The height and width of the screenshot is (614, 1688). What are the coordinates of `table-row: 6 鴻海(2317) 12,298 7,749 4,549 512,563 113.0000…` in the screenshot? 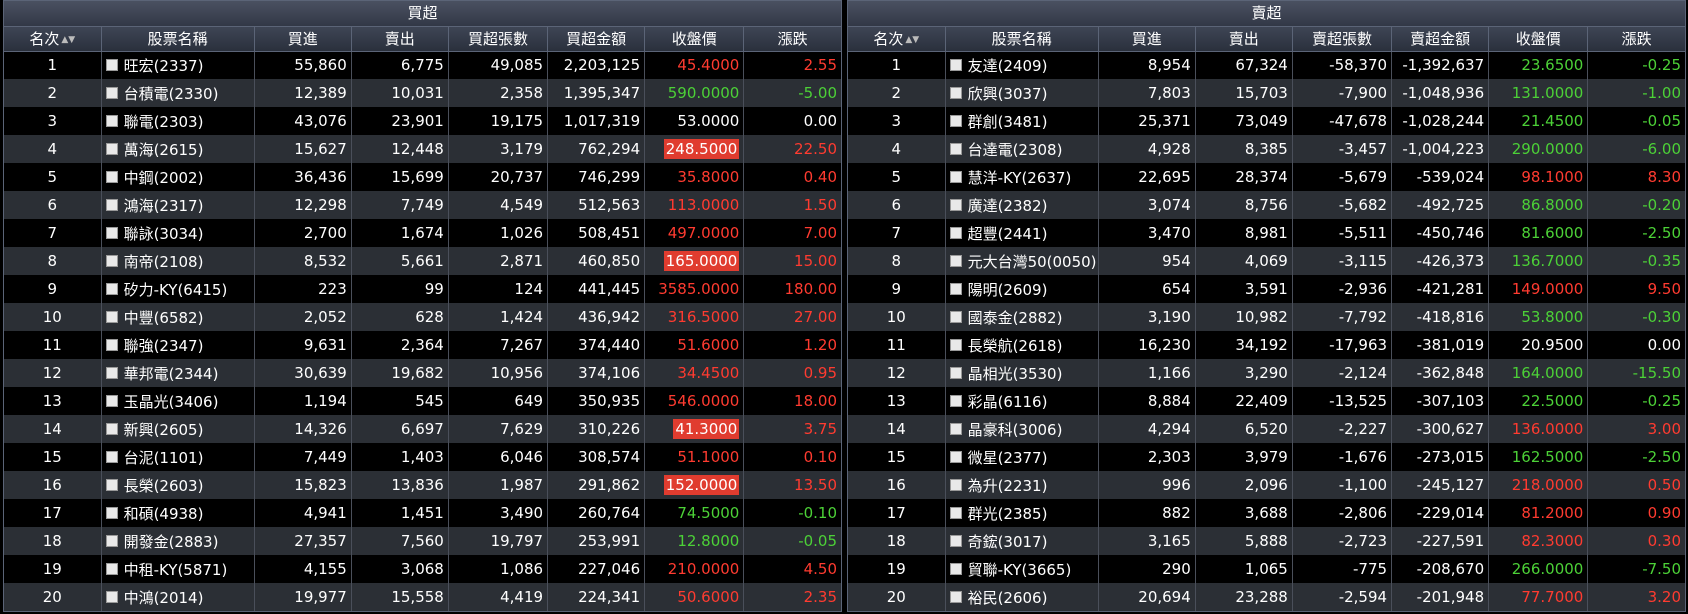 It's located at (422, 205).